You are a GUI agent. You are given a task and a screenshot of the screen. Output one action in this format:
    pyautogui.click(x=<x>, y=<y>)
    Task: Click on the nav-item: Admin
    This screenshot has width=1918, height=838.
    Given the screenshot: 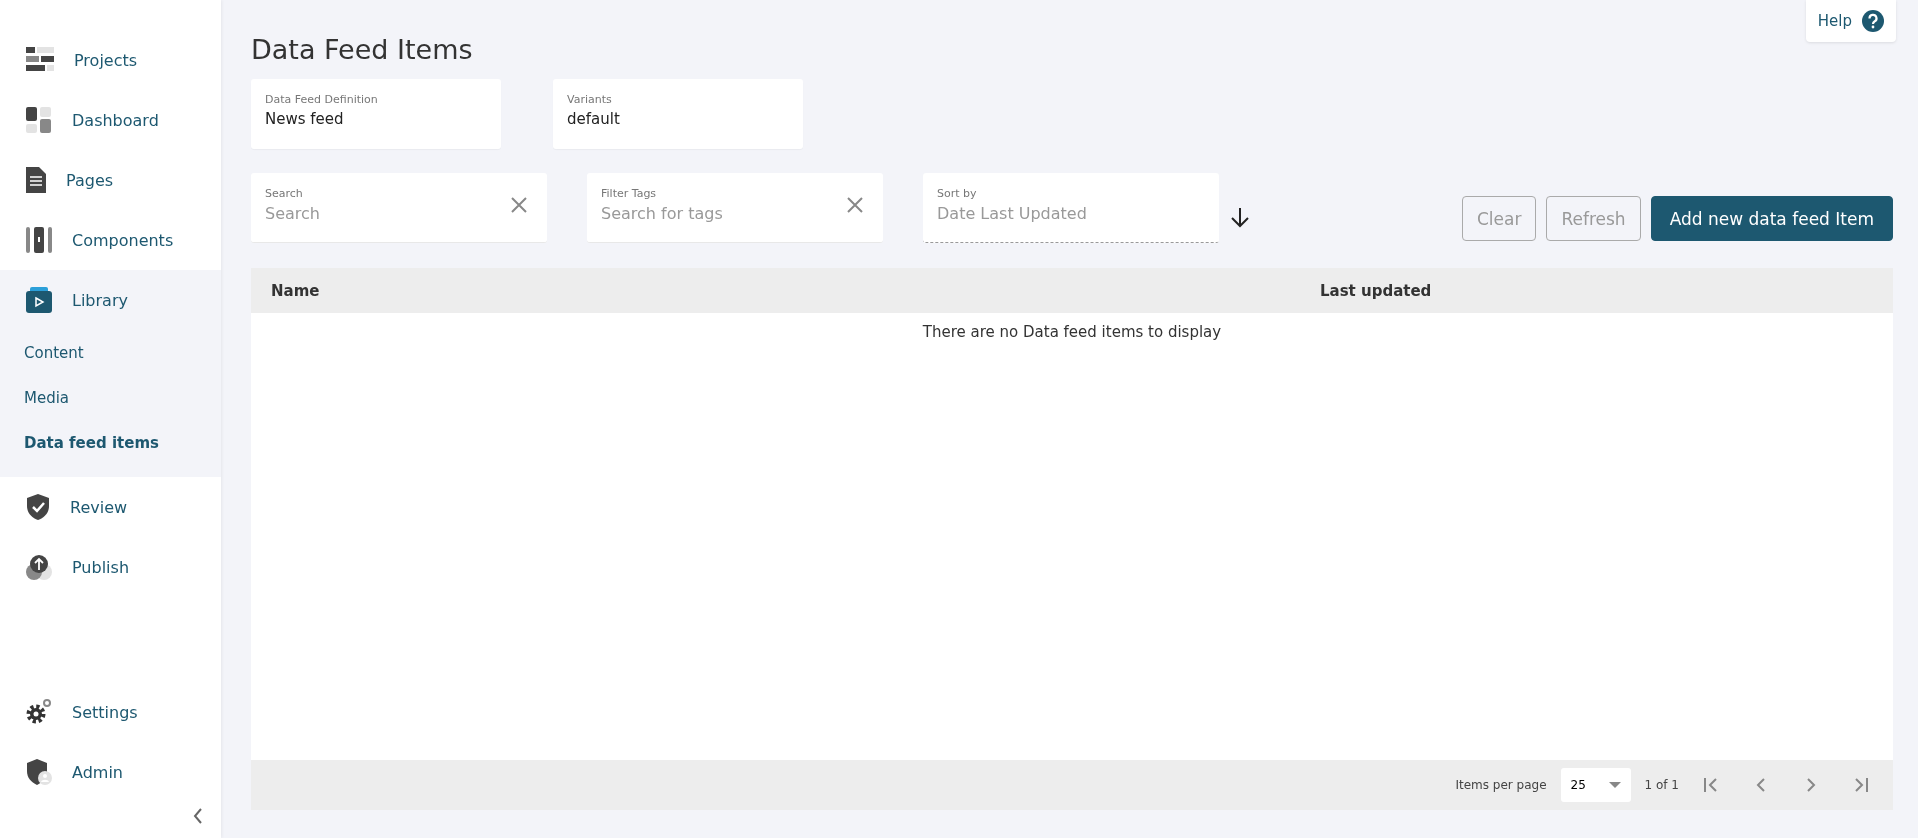 What is the action you would take?
    pyautogui.click(x=110, y=772)
    